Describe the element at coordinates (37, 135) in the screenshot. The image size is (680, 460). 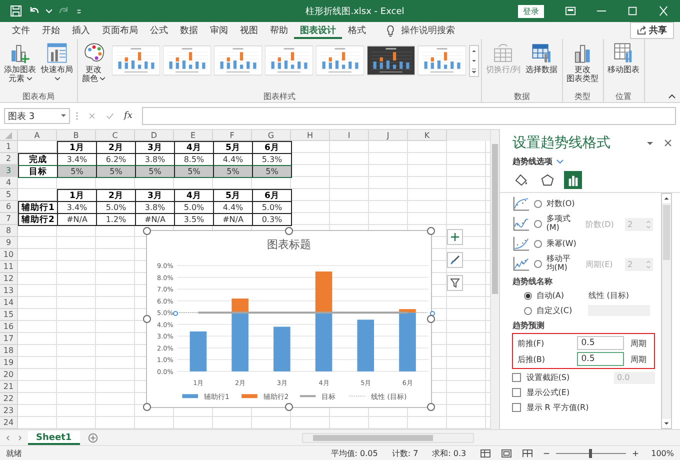
I see `column-header: A` at that location.